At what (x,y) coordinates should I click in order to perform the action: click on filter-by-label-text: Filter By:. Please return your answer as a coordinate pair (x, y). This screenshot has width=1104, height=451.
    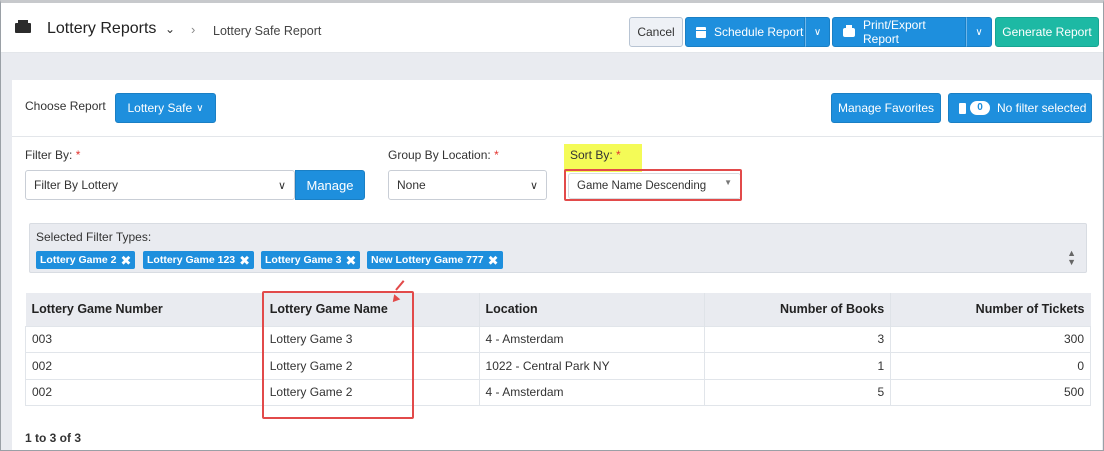
    Looking at the image, I should click on (49, 155).